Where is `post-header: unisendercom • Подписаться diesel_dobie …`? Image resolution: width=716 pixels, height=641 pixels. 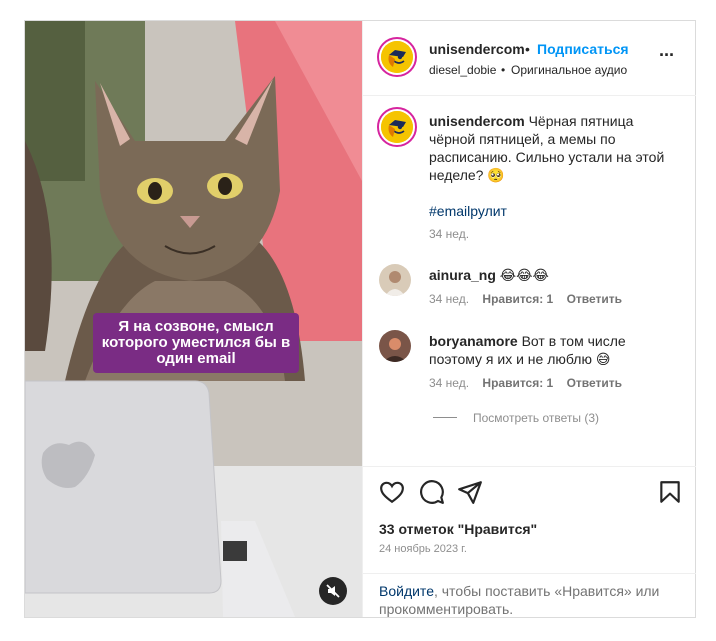 post-header: unisendercom • Подписаться diesel_dobie … is located at coordinates (529, 58).